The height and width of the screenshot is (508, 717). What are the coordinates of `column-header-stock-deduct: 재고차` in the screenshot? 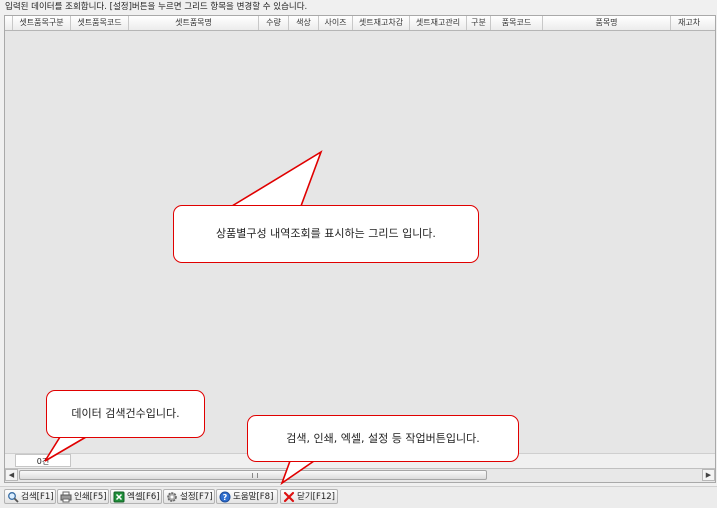 It's located at (693, 23).